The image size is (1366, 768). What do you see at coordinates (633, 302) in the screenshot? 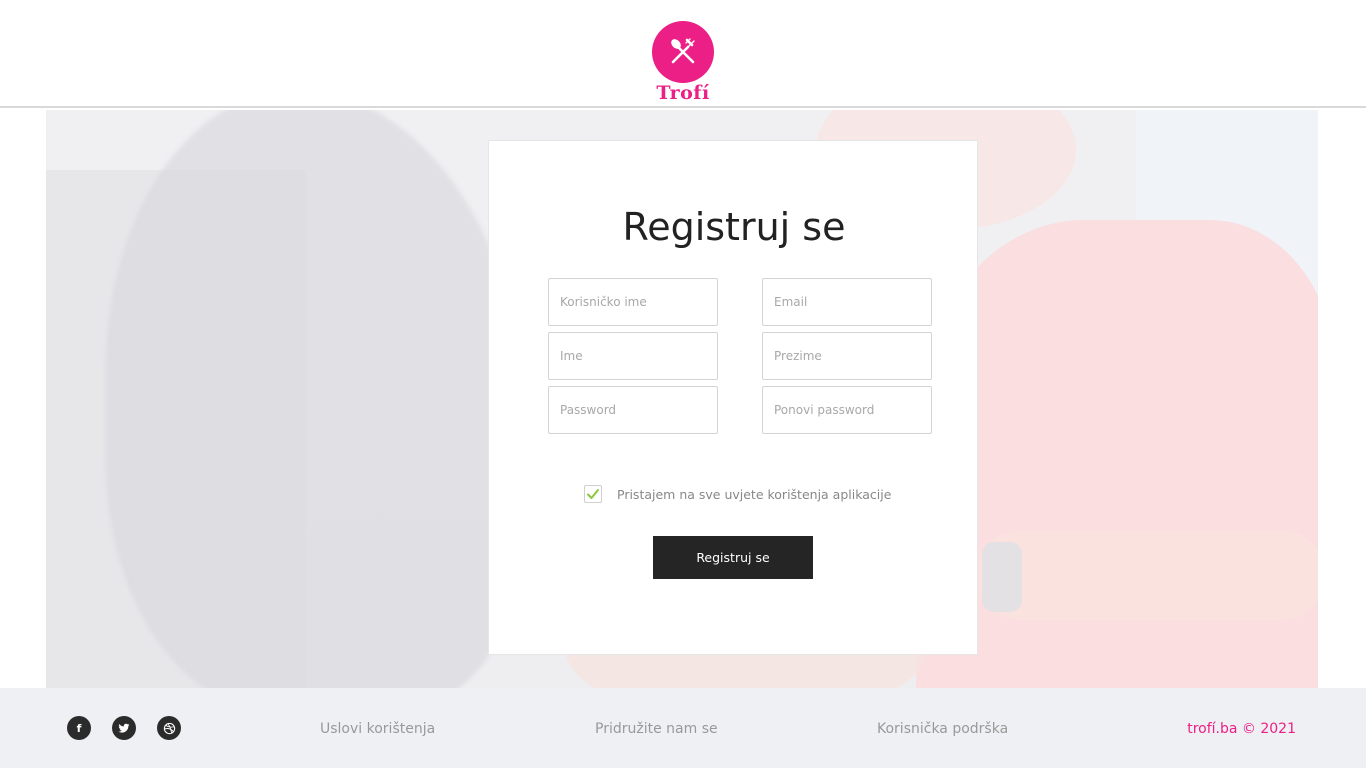
I see `username-field` at bounding box center [633, 302].